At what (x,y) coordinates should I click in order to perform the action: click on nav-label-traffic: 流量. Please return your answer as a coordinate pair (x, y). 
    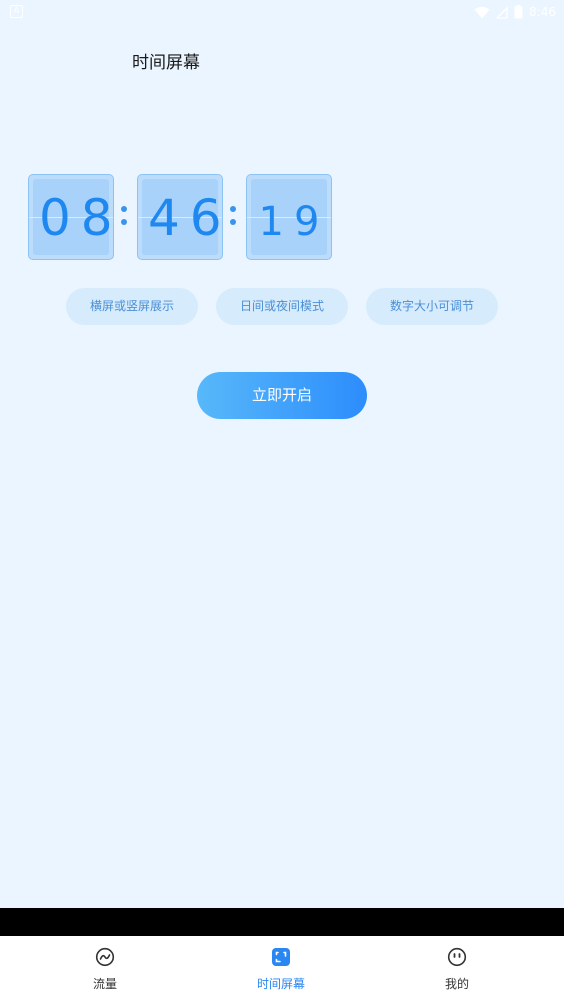
    Looking at the image, I should click on (104, 984).